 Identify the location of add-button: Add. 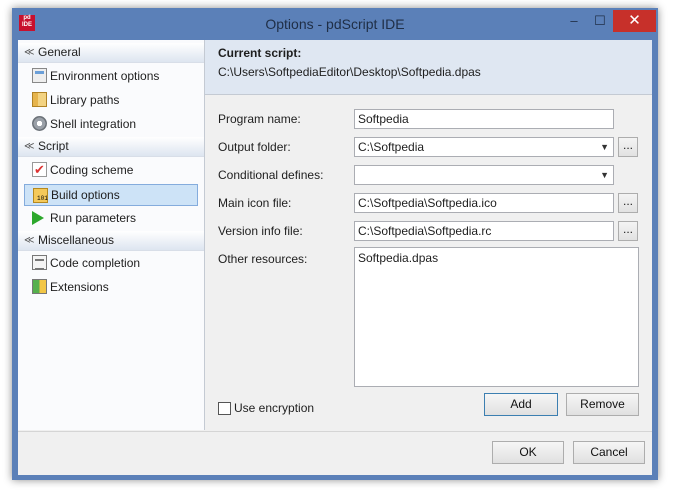
(521, 404).